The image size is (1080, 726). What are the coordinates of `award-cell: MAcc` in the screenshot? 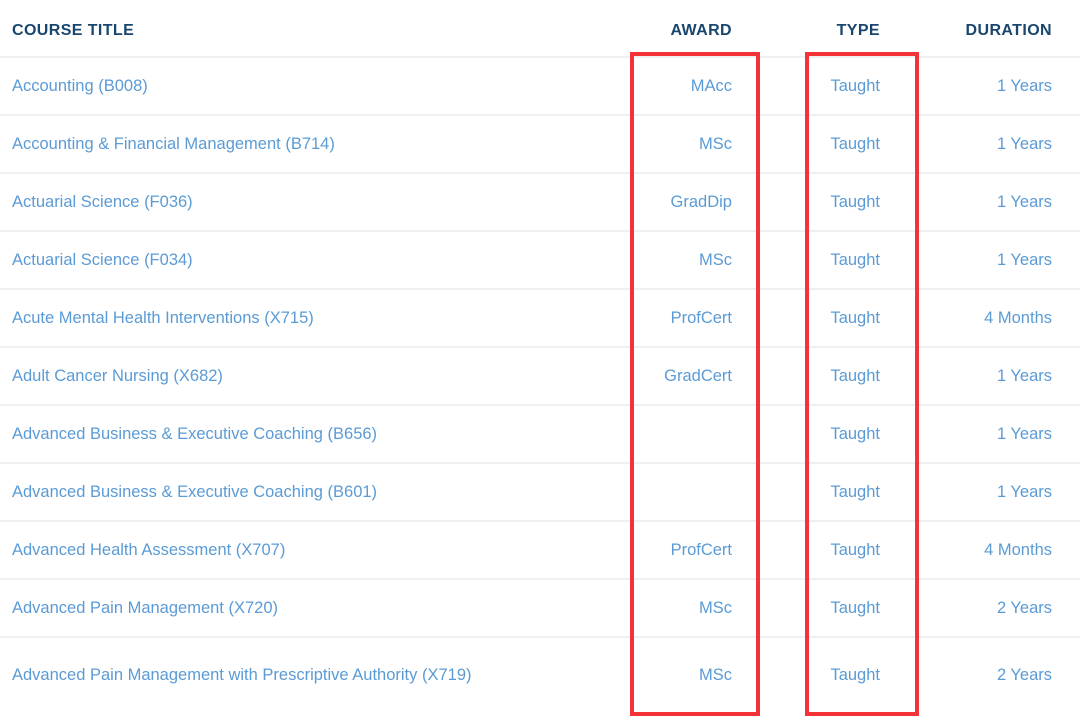 It's located at (696, 85).